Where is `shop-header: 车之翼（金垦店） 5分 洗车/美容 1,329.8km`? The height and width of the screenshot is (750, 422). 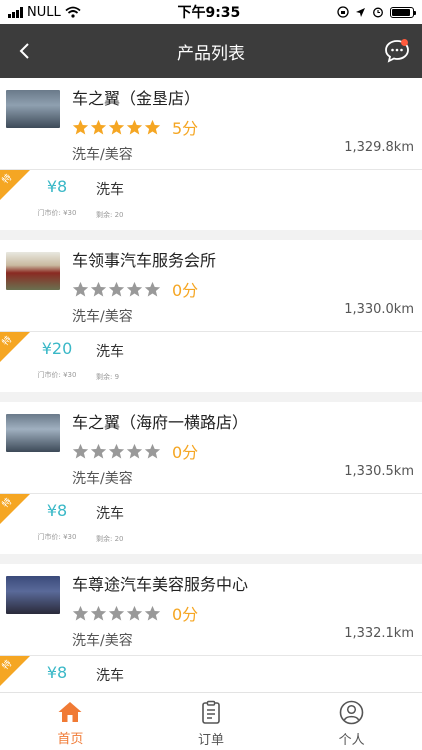
shop-header: 车之翼（金垦店） 5分 洗车/美容 1,329.8km is located at coordinates (211, 124).